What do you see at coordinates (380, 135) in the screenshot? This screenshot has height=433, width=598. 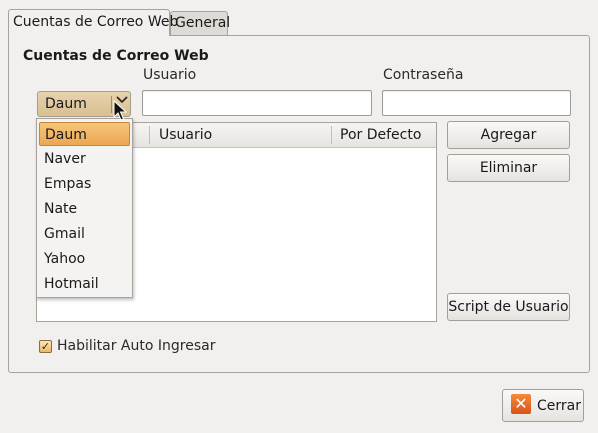 I see `column-header-por-defecto: Por Defecto` at bounding box center [380, 135].